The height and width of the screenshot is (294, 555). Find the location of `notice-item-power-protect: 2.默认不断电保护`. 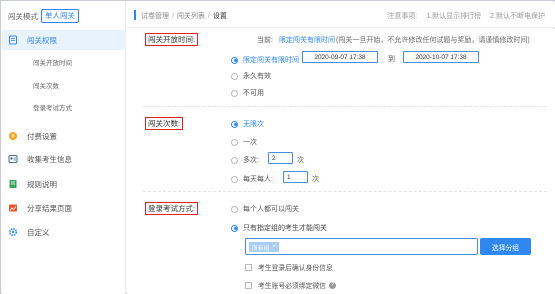

notice-item-power-protect: 2.默认不断电保护 is located at coordinates (517, 16).